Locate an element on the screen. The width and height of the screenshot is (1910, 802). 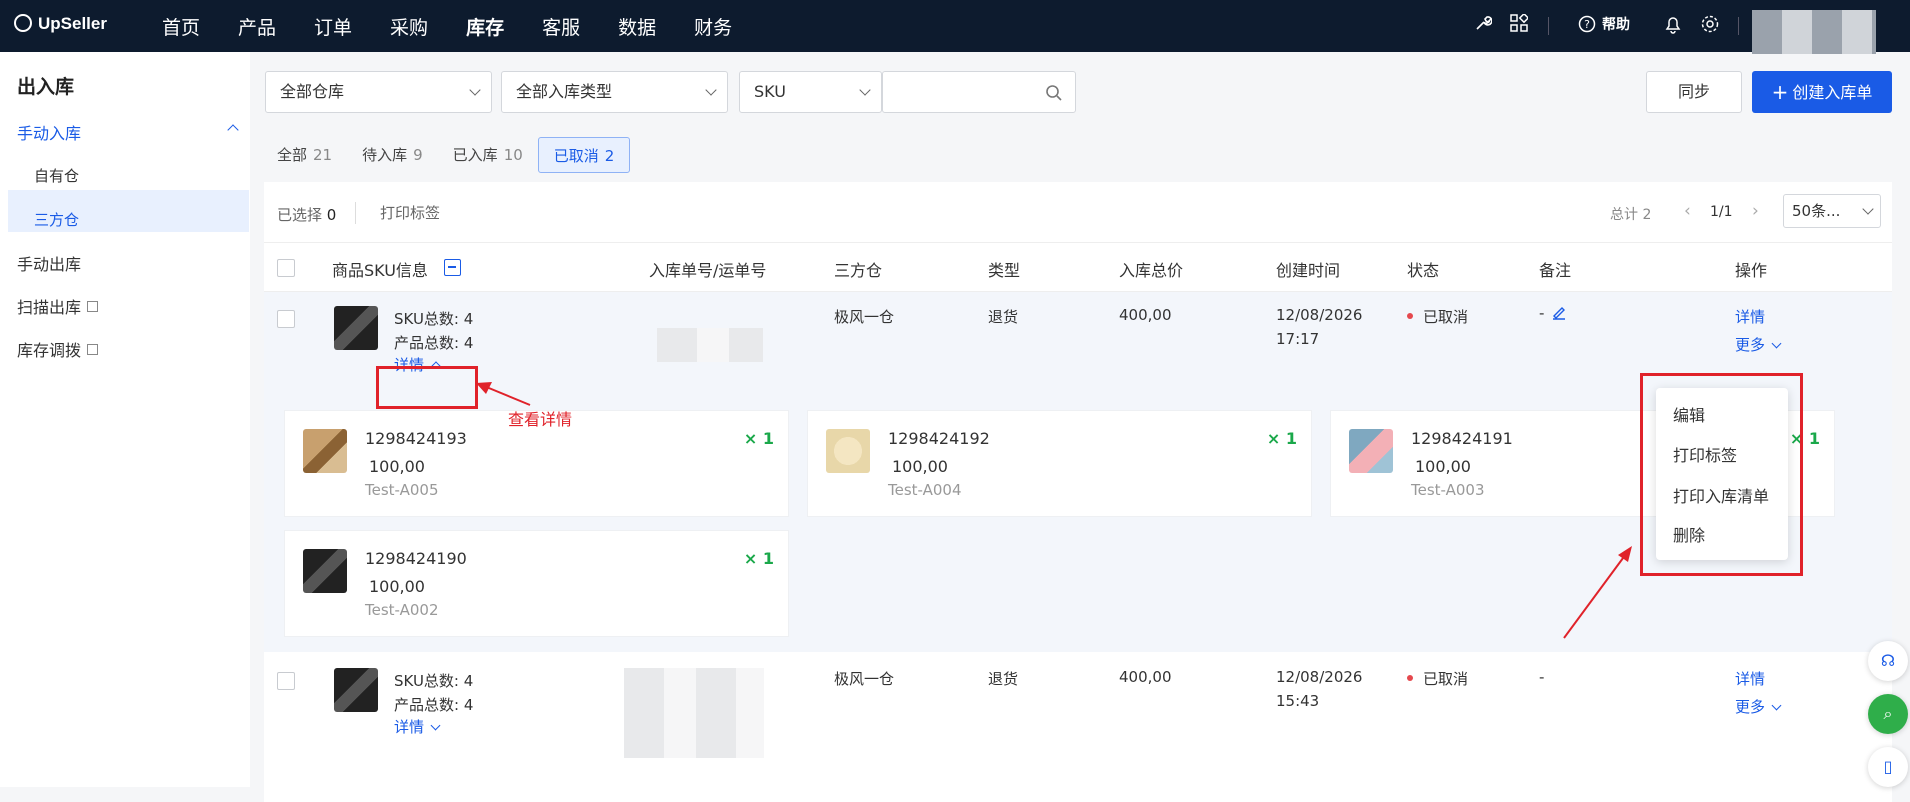
search-float-icon: ⌕ is located at coordinates (1888, 714).